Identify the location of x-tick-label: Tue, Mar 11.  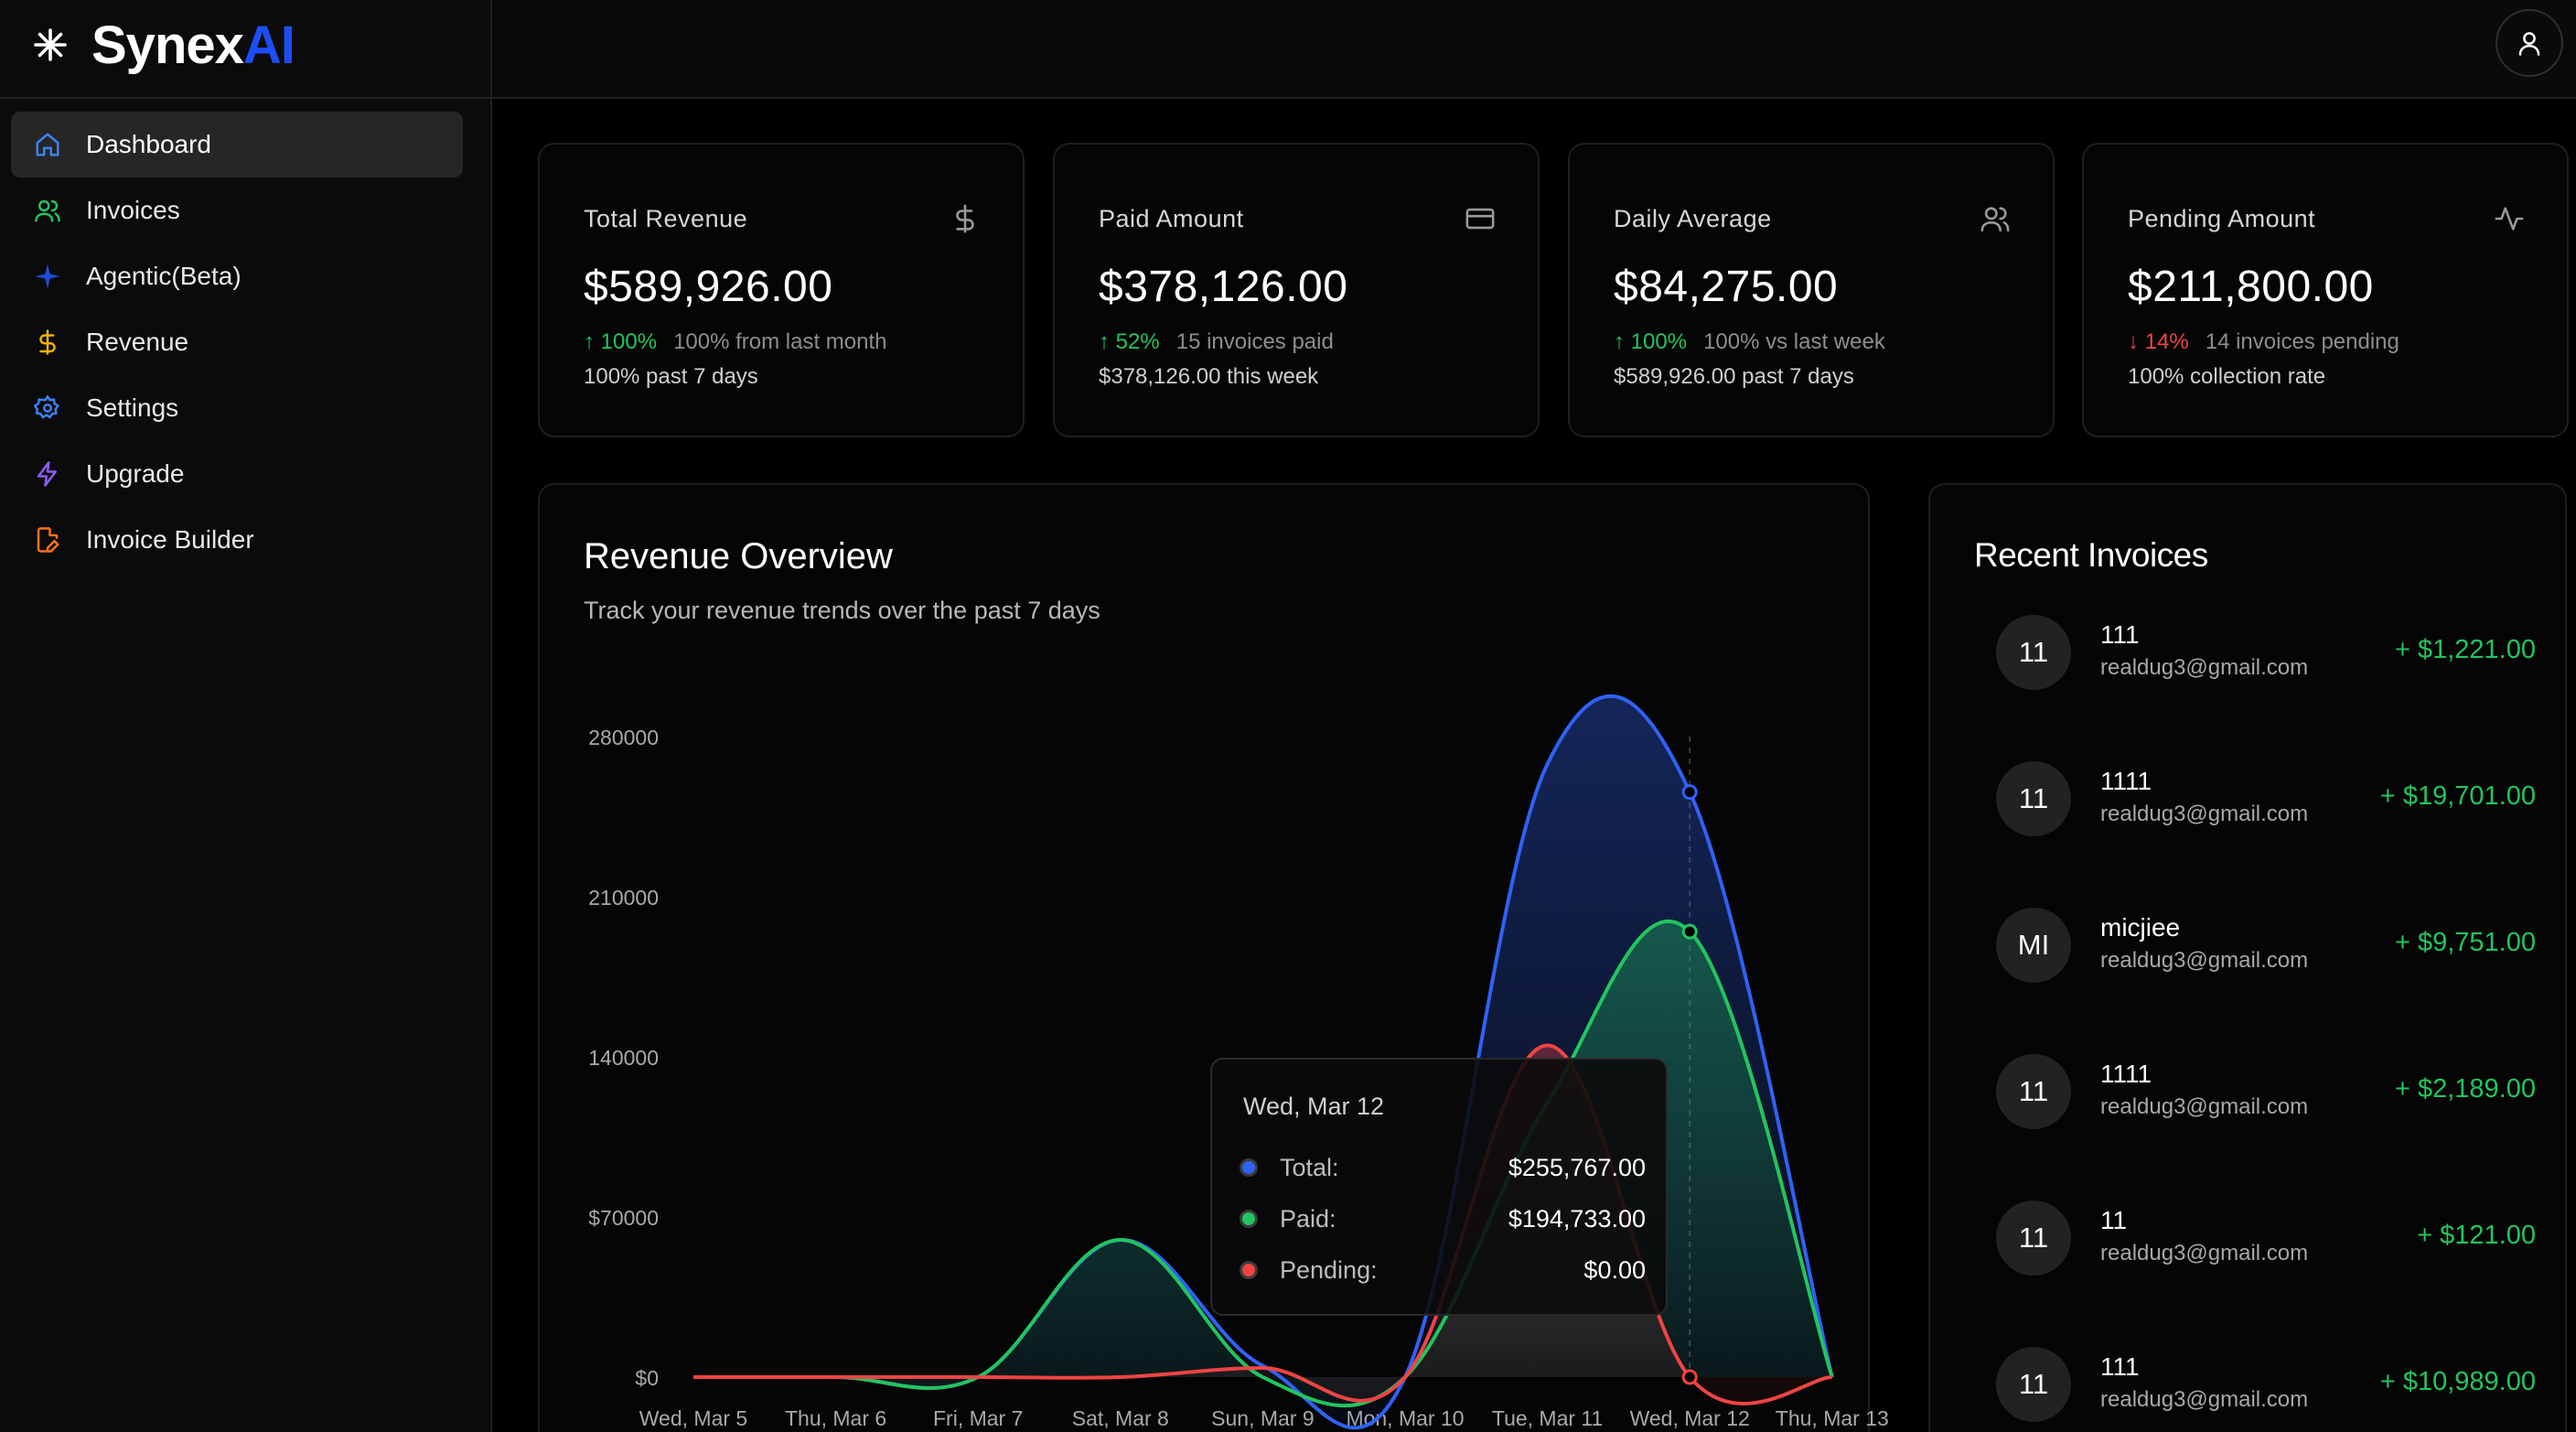
(1547, 1418).